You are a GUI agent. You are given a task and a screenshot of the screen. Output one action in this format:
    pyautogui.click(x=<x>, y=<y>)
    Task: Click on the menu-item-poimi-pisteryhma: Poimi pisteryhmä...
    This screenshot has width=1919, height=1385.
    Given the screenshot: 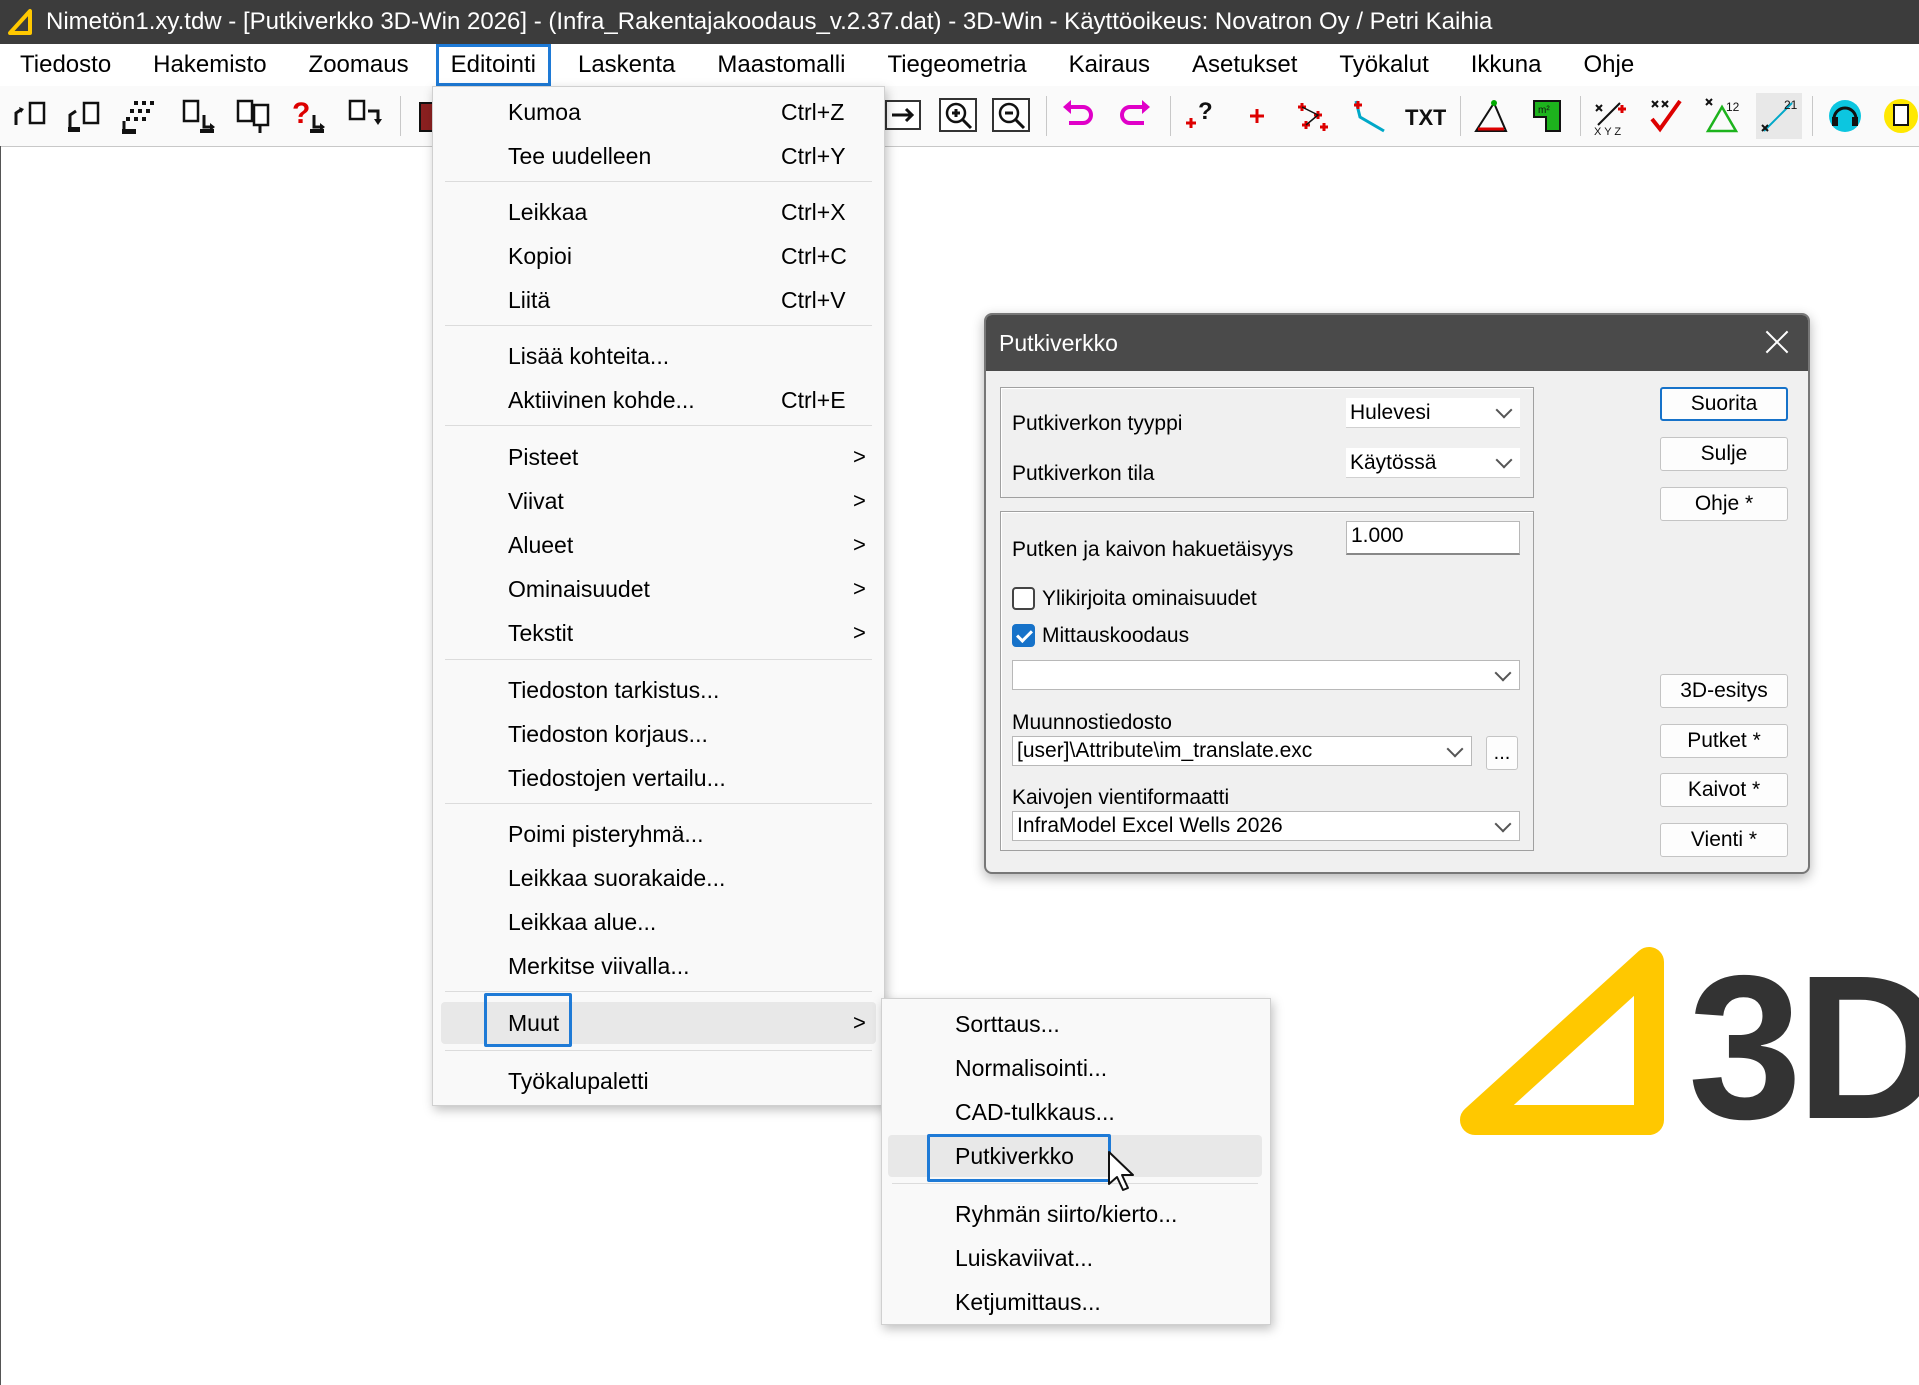 What is the action you would take?
    pyautogui.click(x=658, y=834)
    